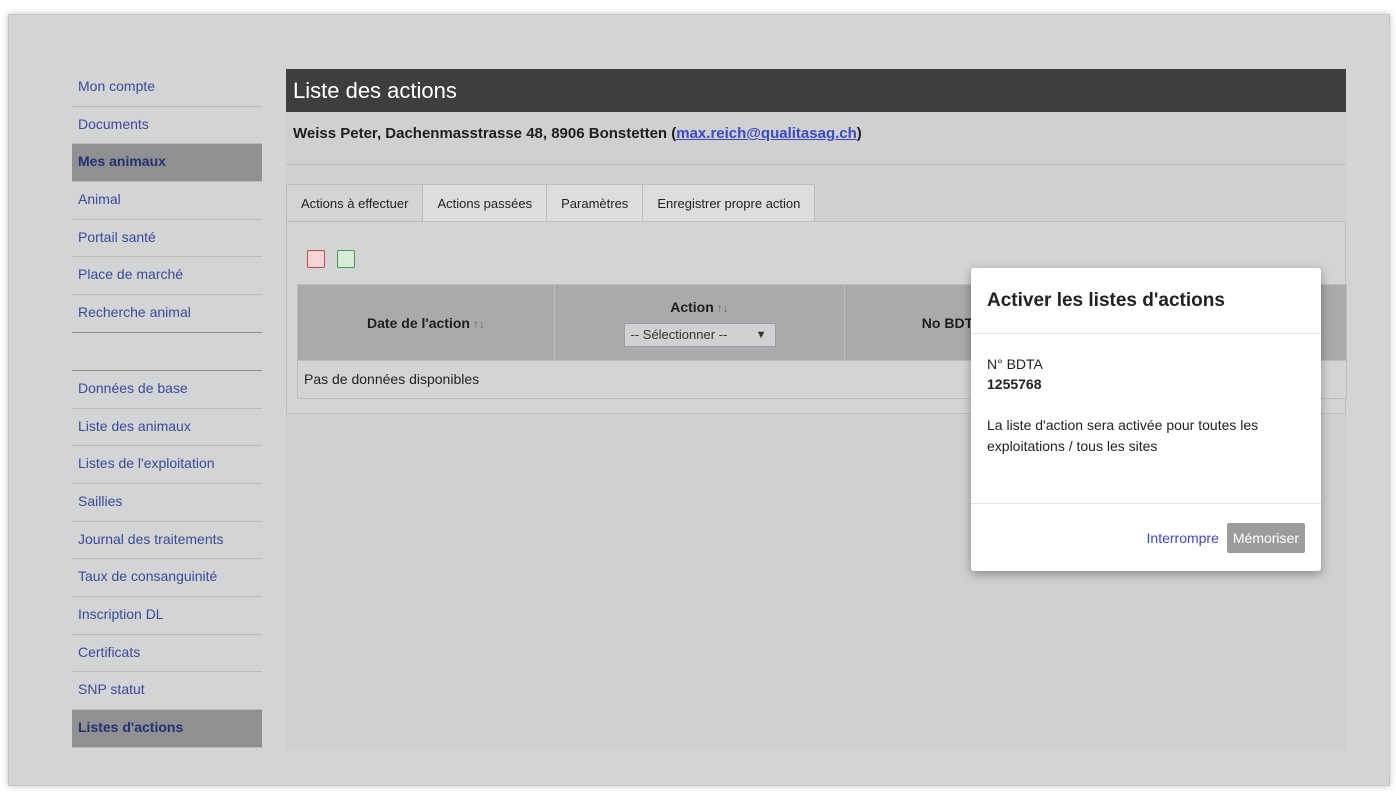  I want to click on sidebar-item-portail-sante: Portail santé, so click(167, 238).